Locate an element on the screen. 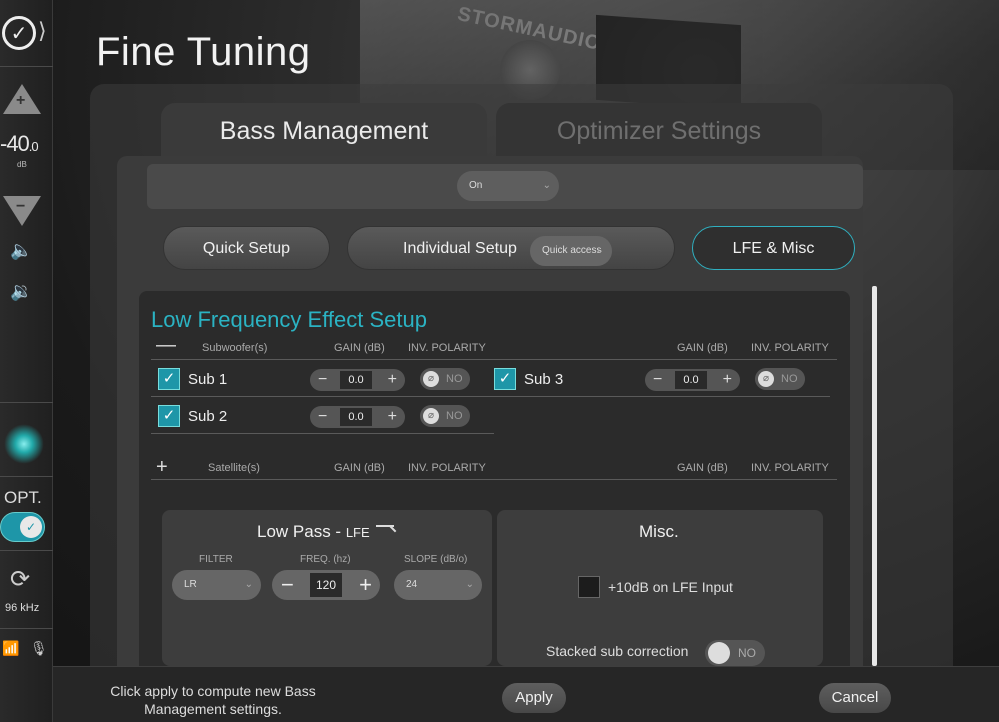 This screenshot has width=999, height=722. volume-up-icon: + is located at coordinates (22, 99).